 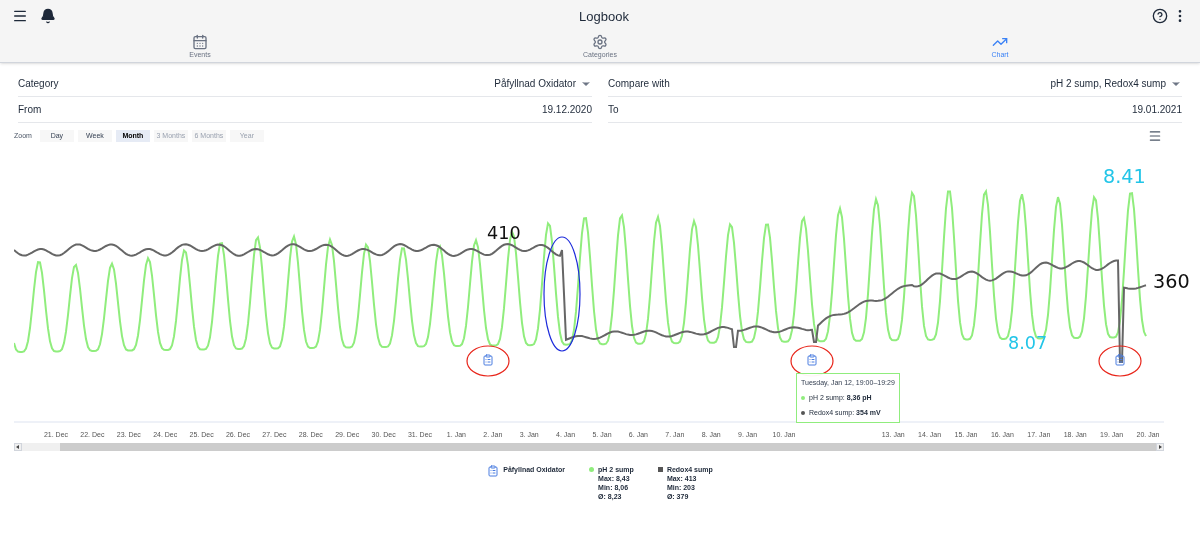 What do you see at coordinates (1155, 136) in the screenshot?
I see `chart-menu-icon` at bounding box center [1155, 136].